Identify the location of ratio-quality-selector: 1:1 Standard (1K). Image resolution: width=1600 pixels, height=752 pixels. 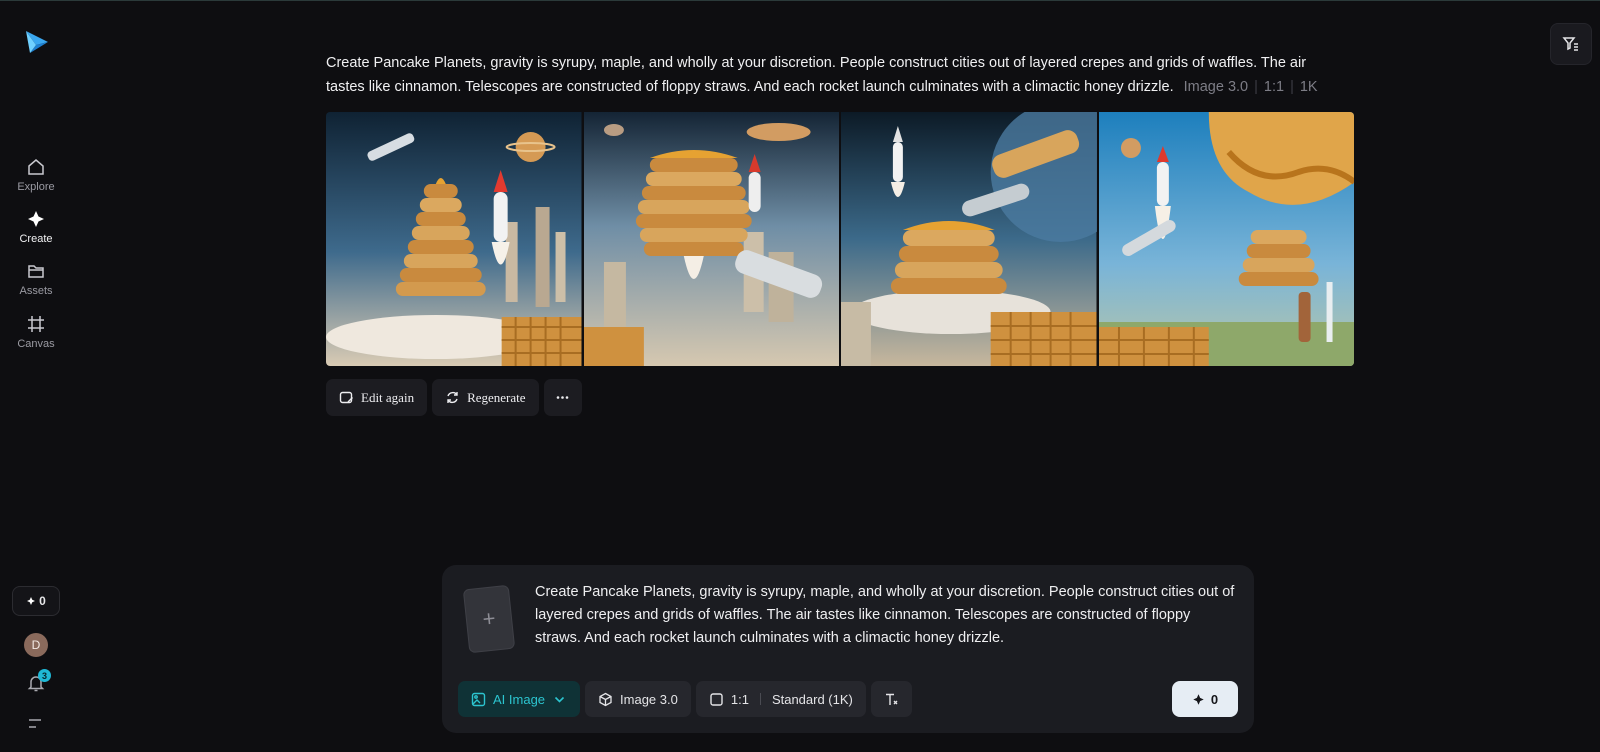
(780, 699).